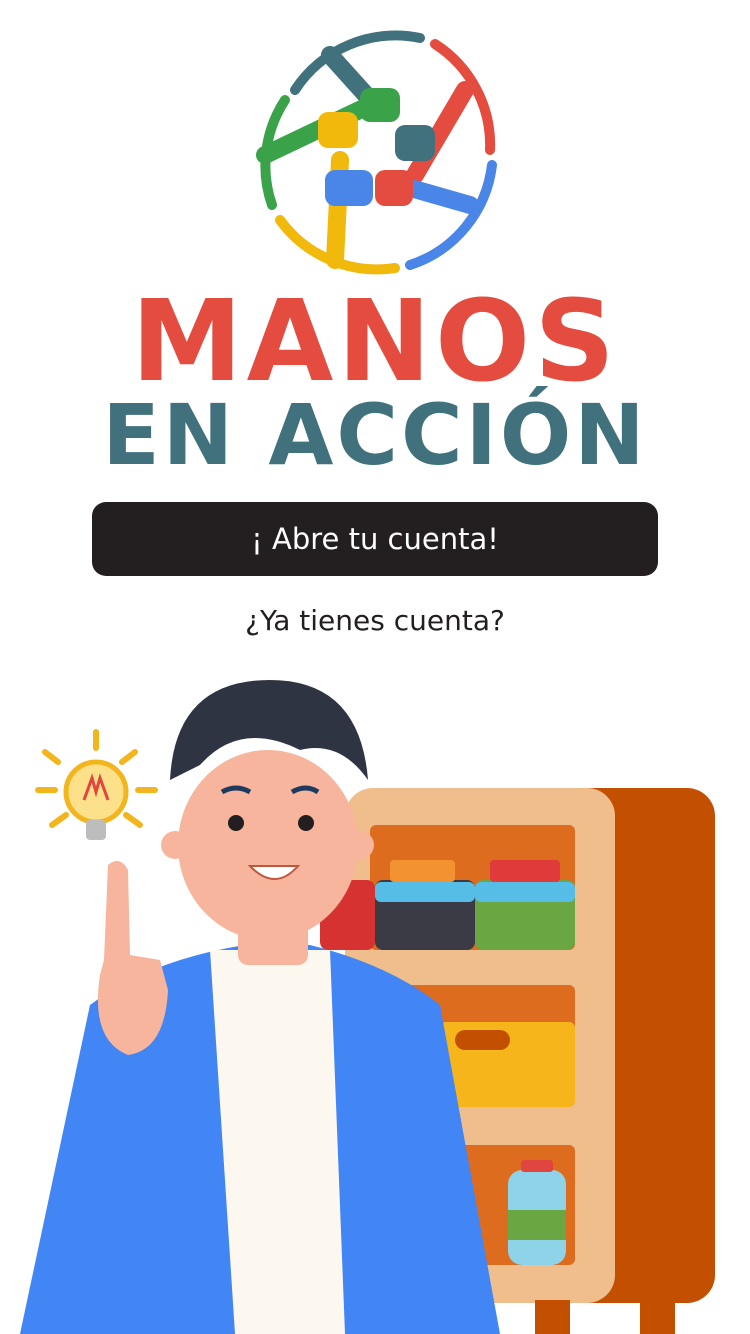 The image size is (750, 1334). I want to click on brand-name-line1: MANOS, so click(375, 342).